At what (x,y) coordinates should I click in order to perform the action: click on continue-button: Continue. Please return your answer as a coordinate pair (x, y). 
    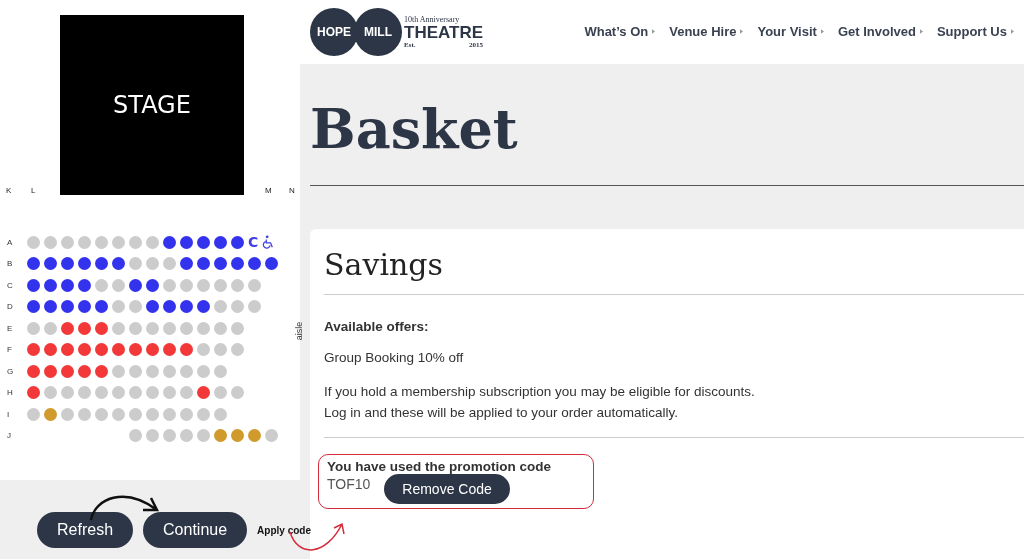
    Looking at the image, I should click on (195, 530).